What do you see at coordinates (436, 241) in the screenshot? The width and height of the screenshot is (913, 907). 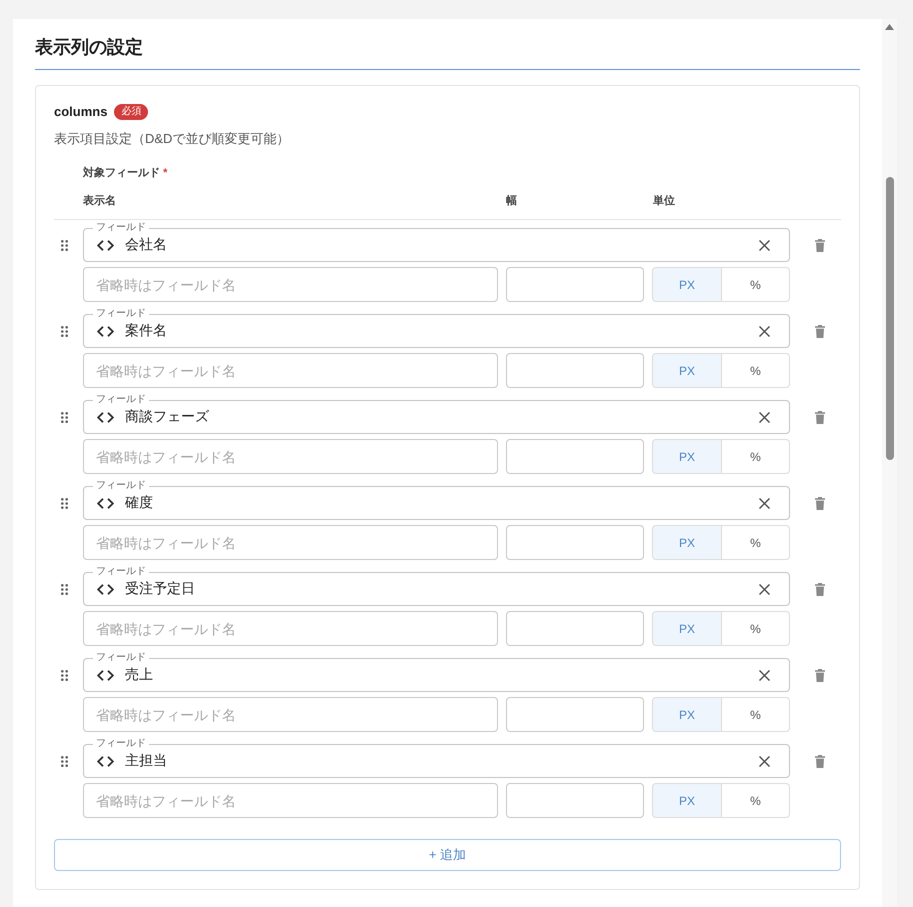 I see `field-select: フィールド 会社名` at bounding box center [436, 241].